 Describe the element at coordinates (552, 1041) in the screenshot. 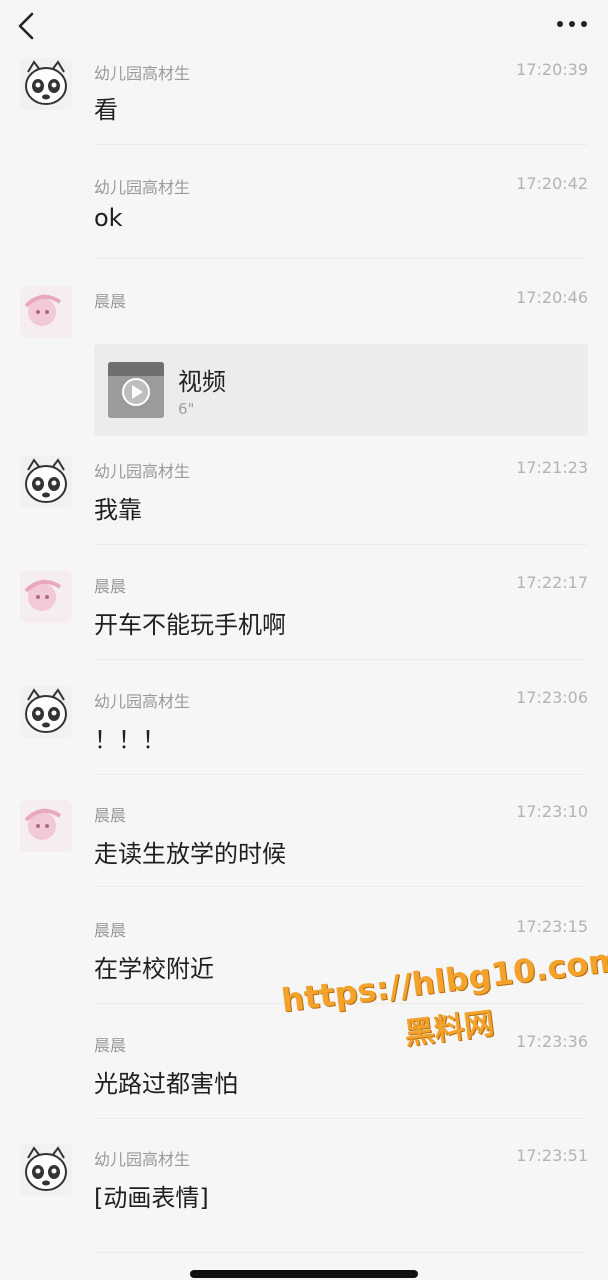

I see `message-time: 17:23:36` at that location.